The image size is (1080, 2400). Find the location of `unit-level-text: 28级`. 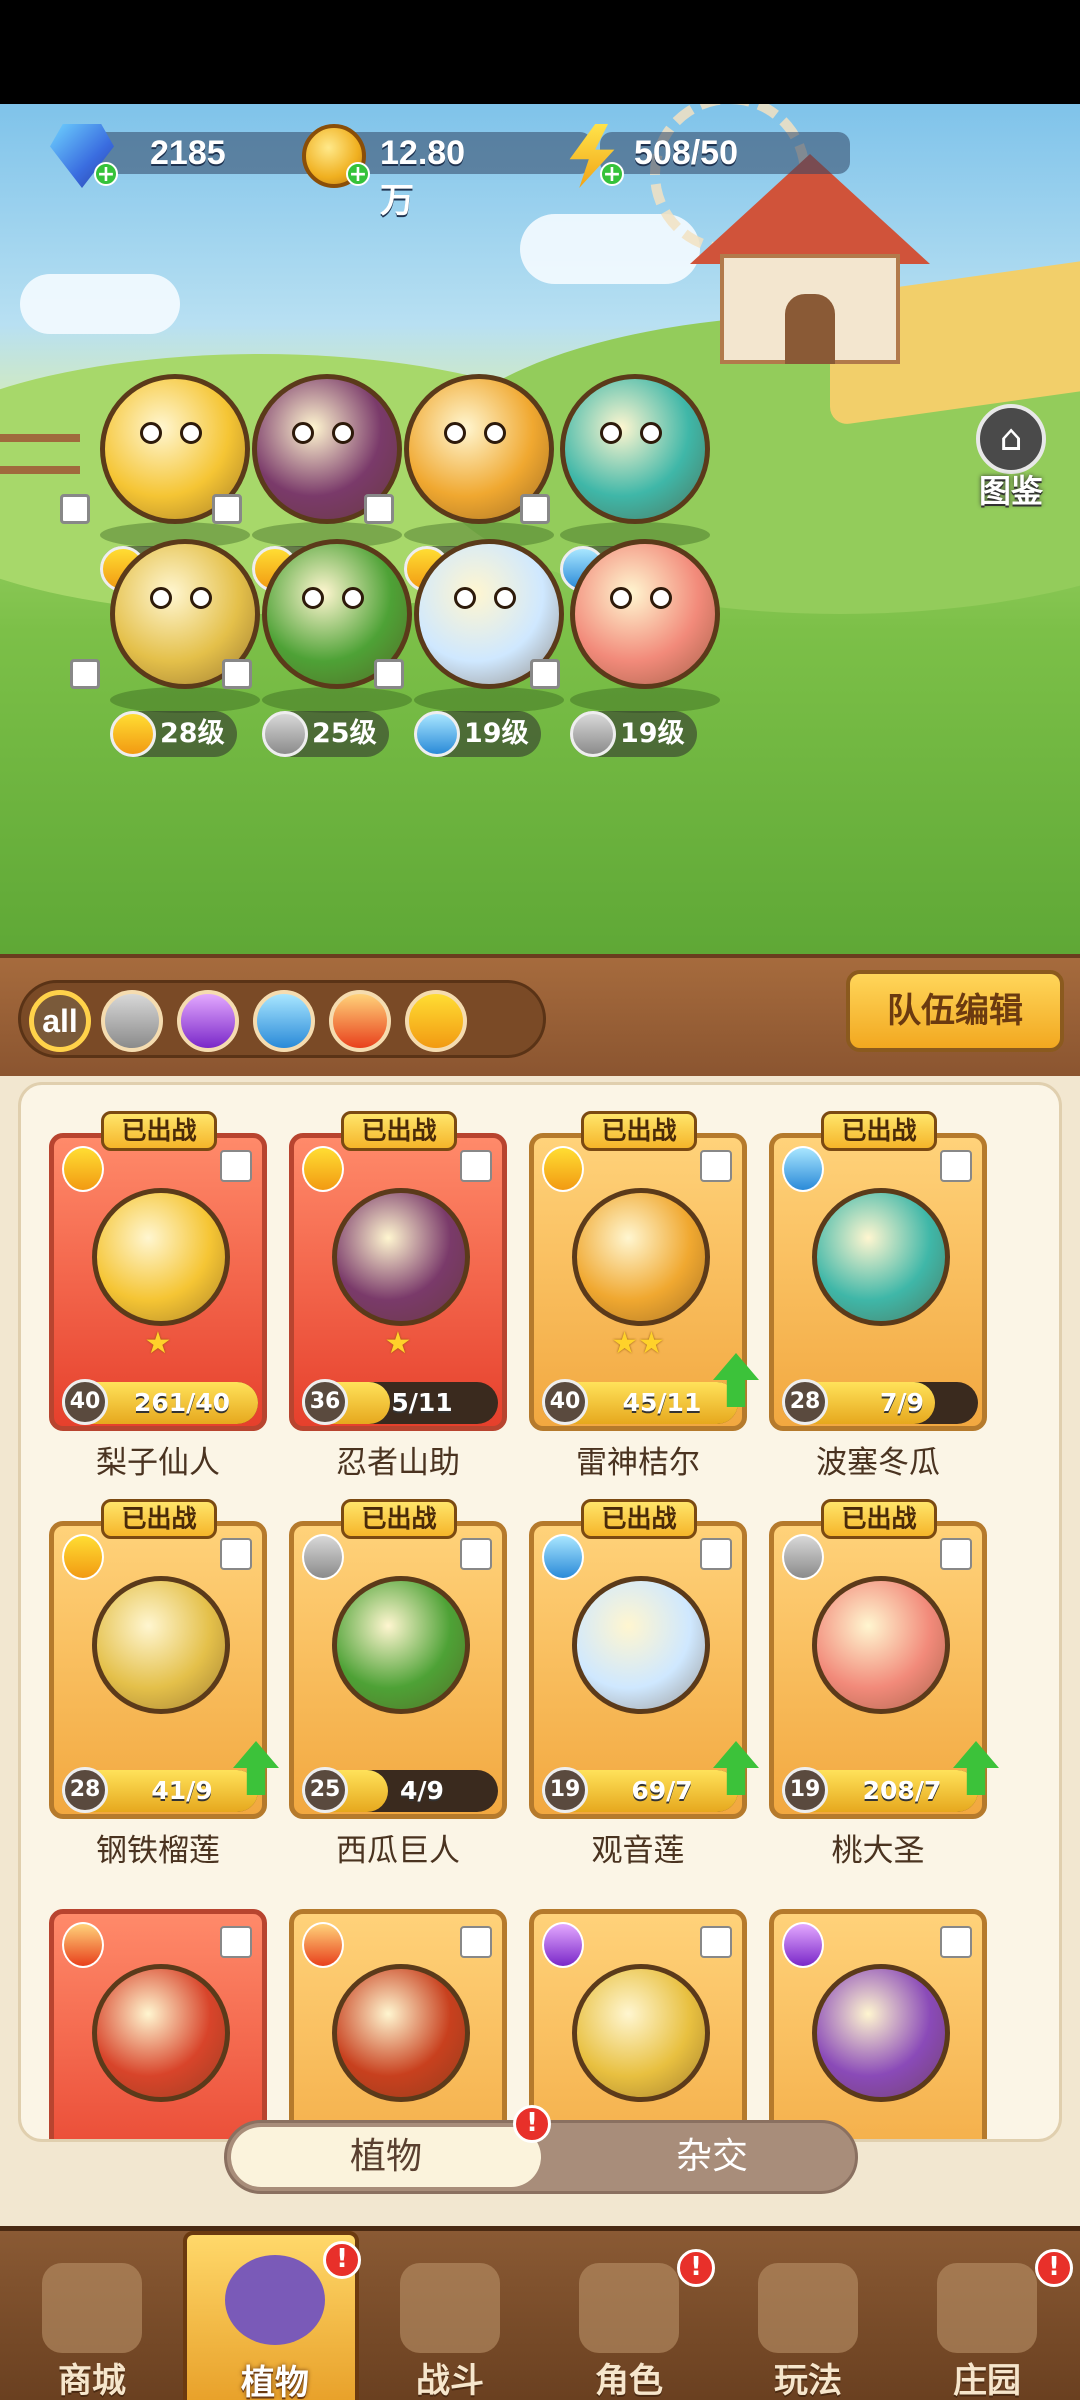

unit-level-text: 28级 is located at coordinates (192, 733).